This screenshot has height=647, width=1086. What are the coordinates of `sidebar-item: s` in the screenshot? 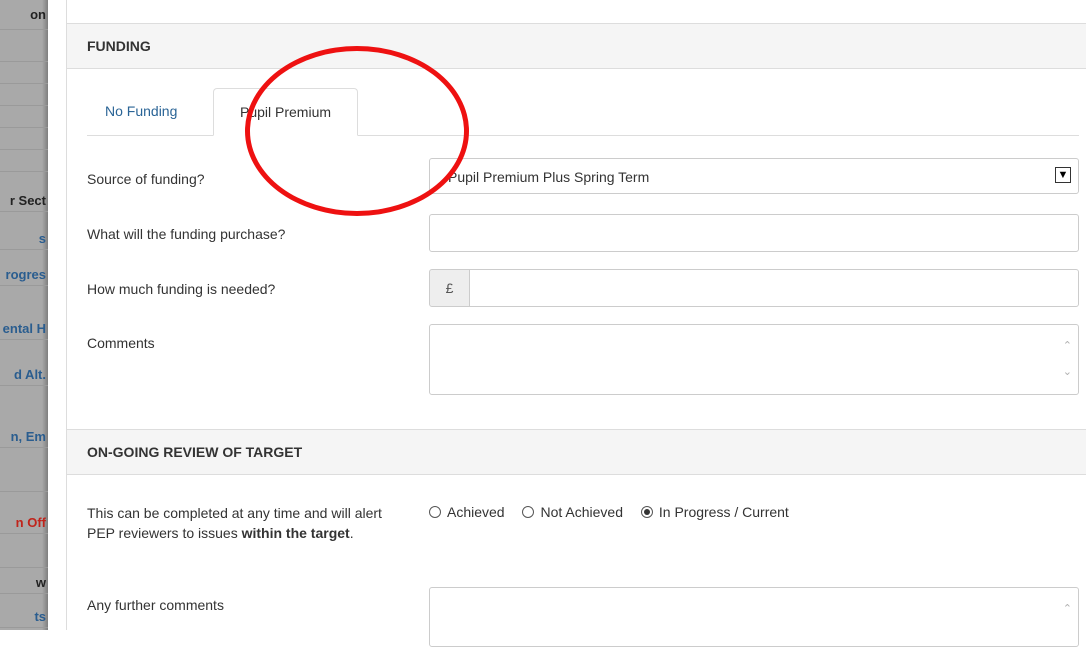 It's located at (24, 239).